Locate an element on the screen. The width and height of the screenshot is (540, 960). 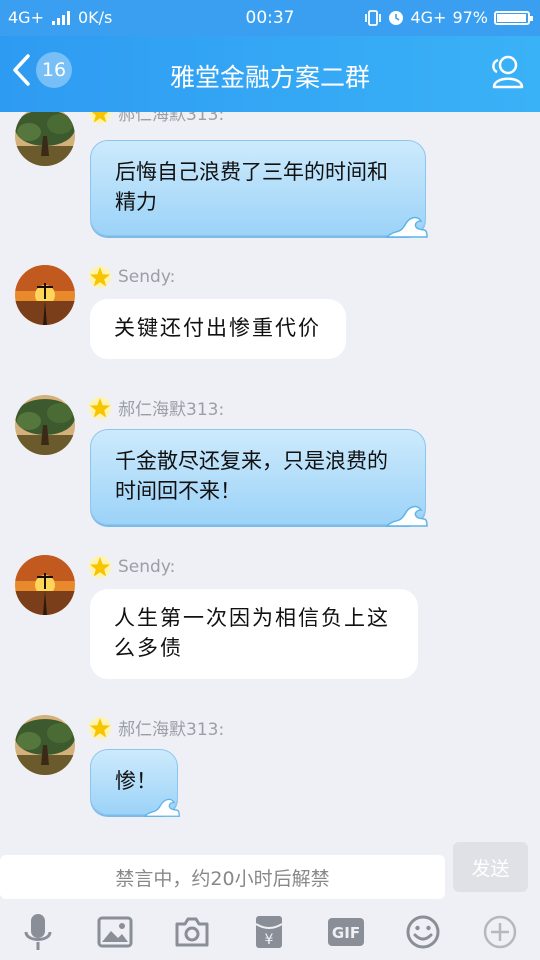
battery-icon is located at coordinates (513, 17).